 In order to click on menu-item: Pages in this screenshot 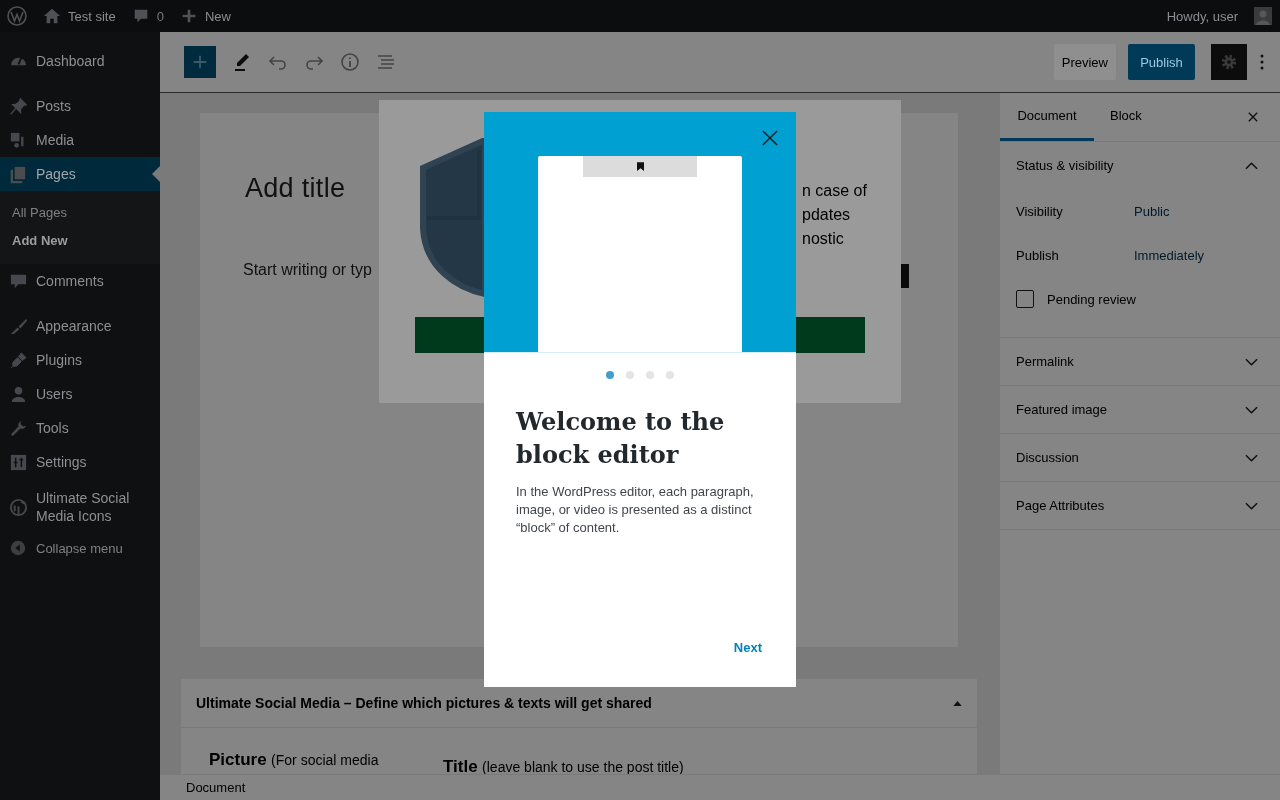, I will do `click(80, 174)`.